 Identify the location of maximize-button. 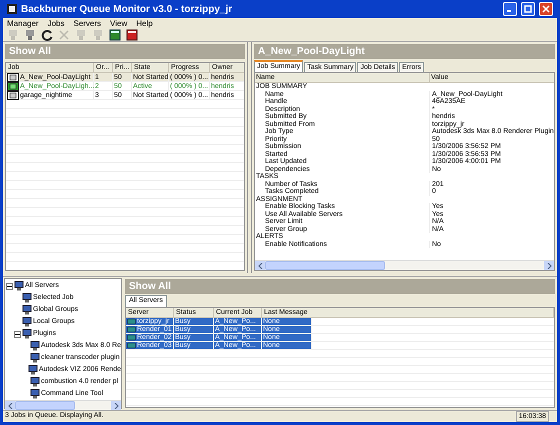
(528, 9).